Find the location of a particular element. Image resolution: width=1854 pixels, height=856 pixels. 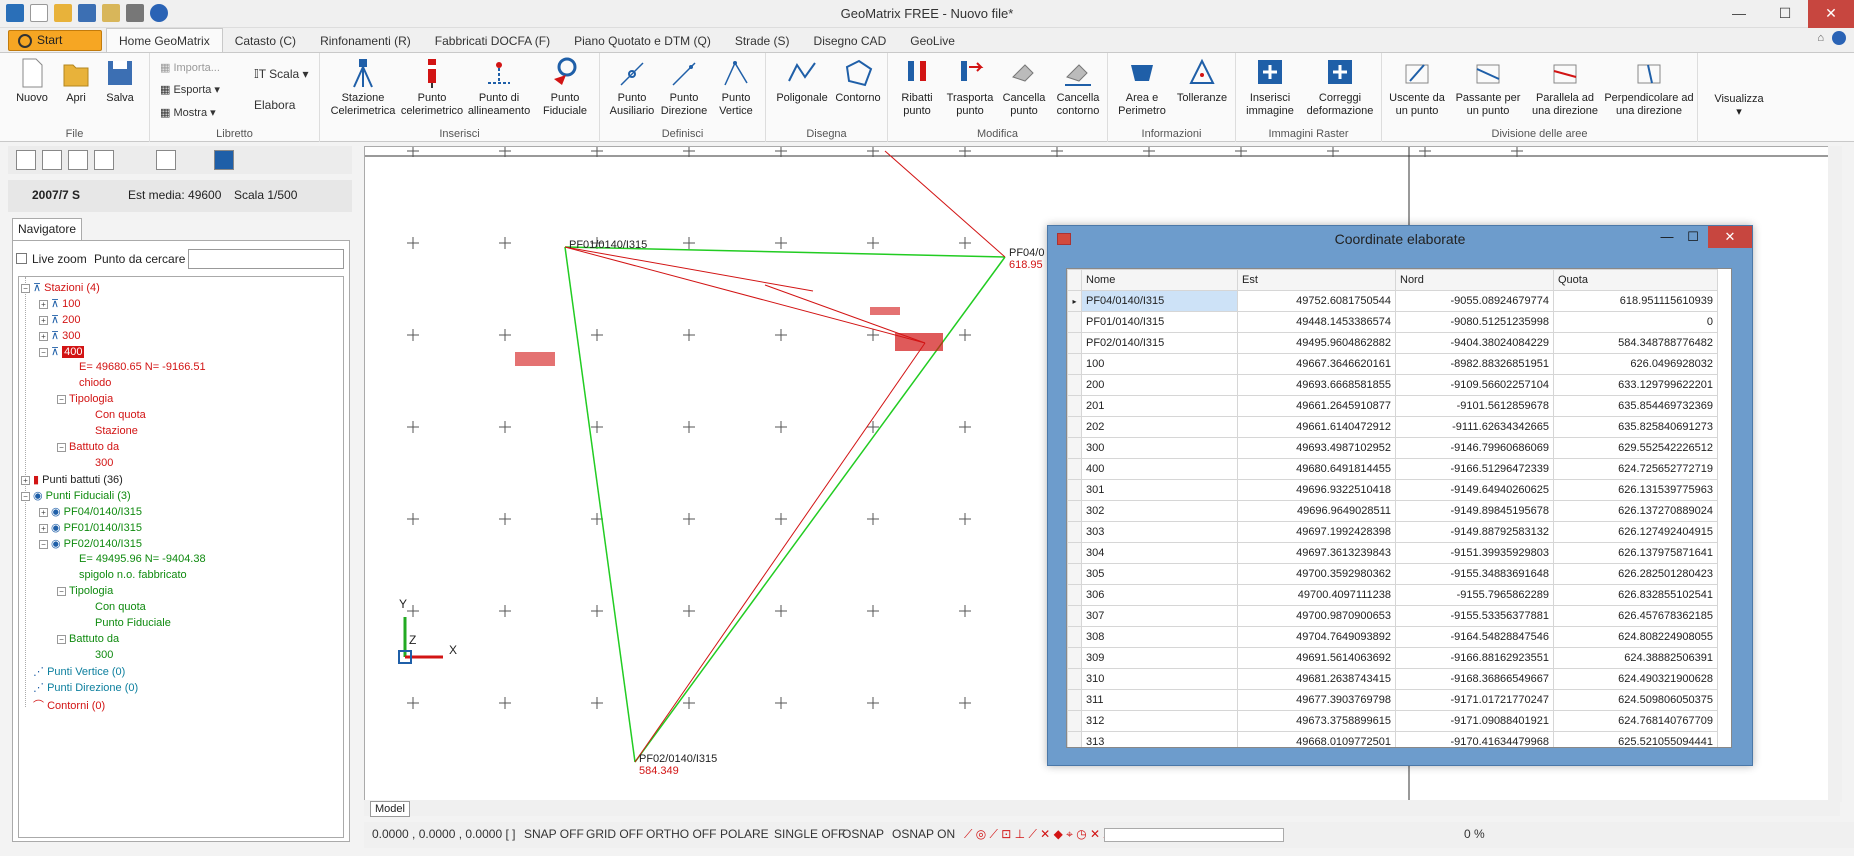

cell-nome: 313 is located at coordinates (1159, 739).